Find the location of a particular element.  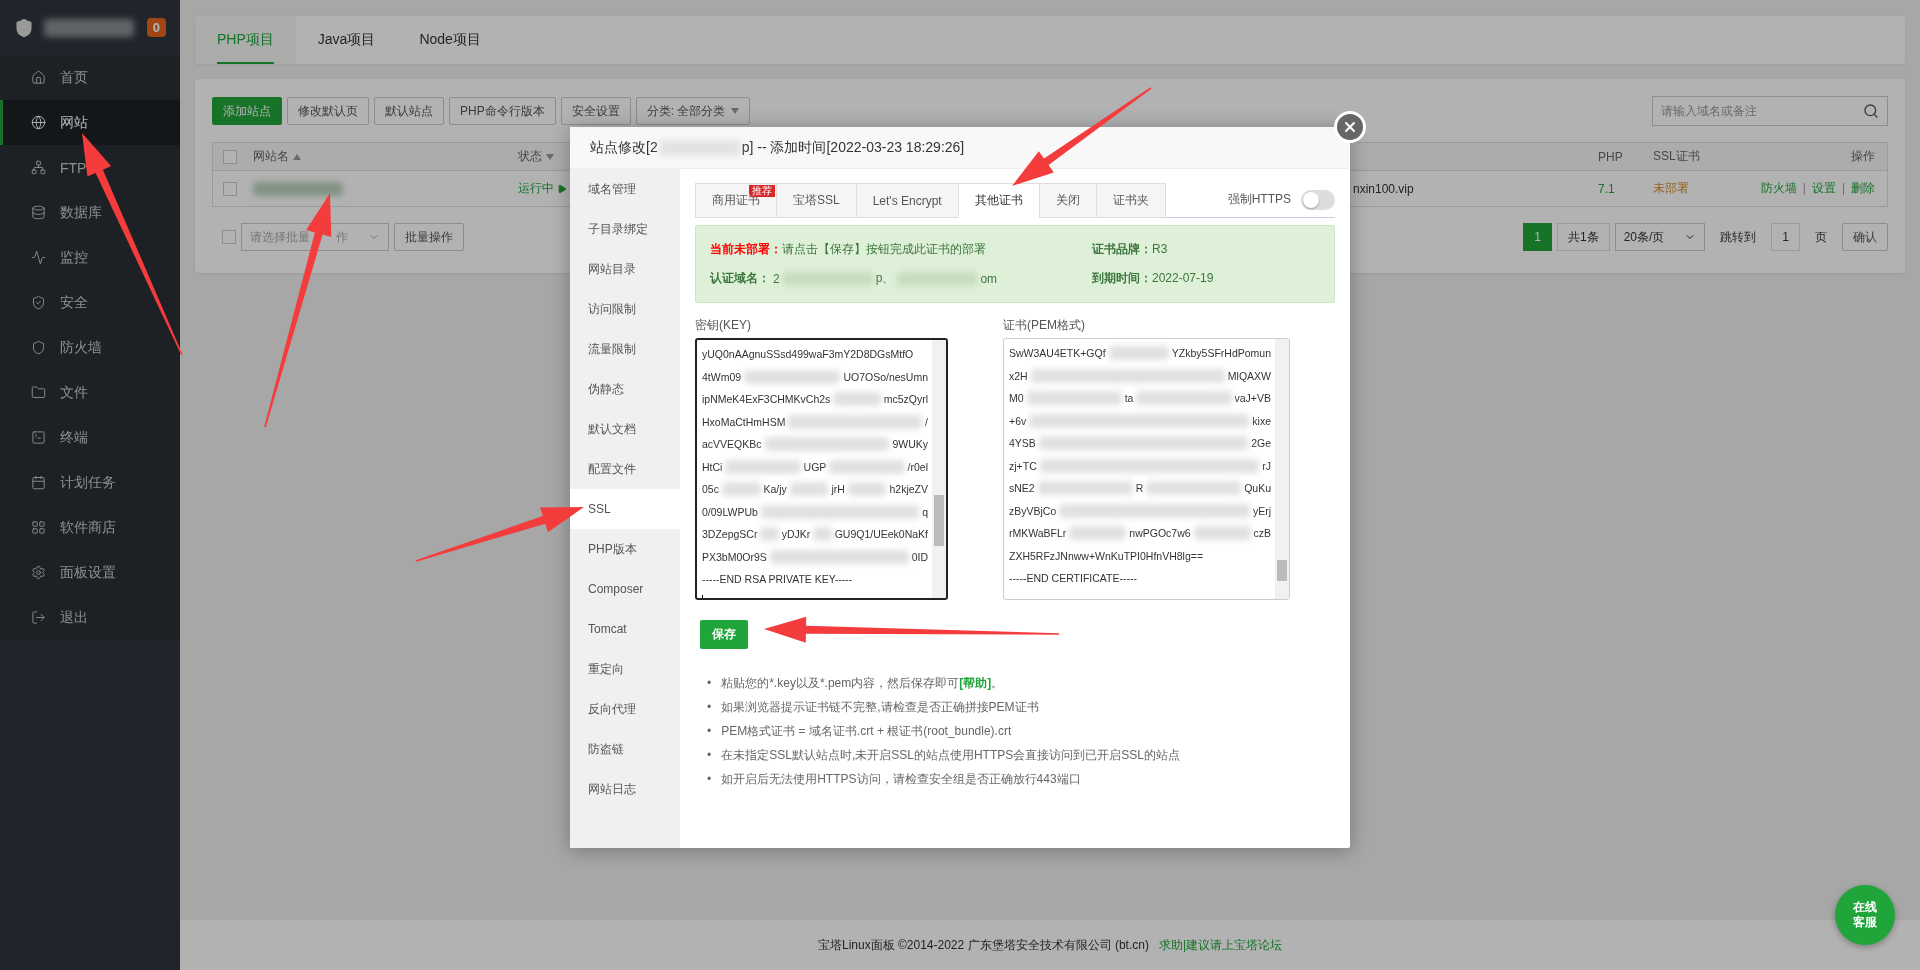

field-label: 证书(PEM格式) is located at coordinates (1044, 325).